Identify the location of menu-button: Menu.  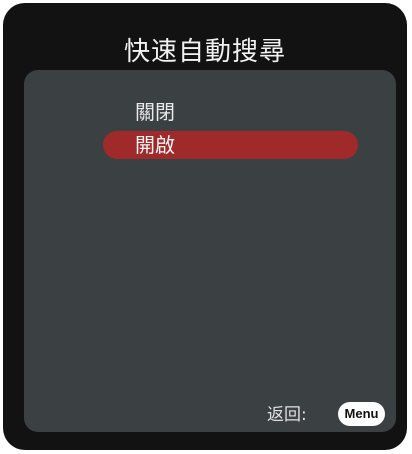
(361, 414).